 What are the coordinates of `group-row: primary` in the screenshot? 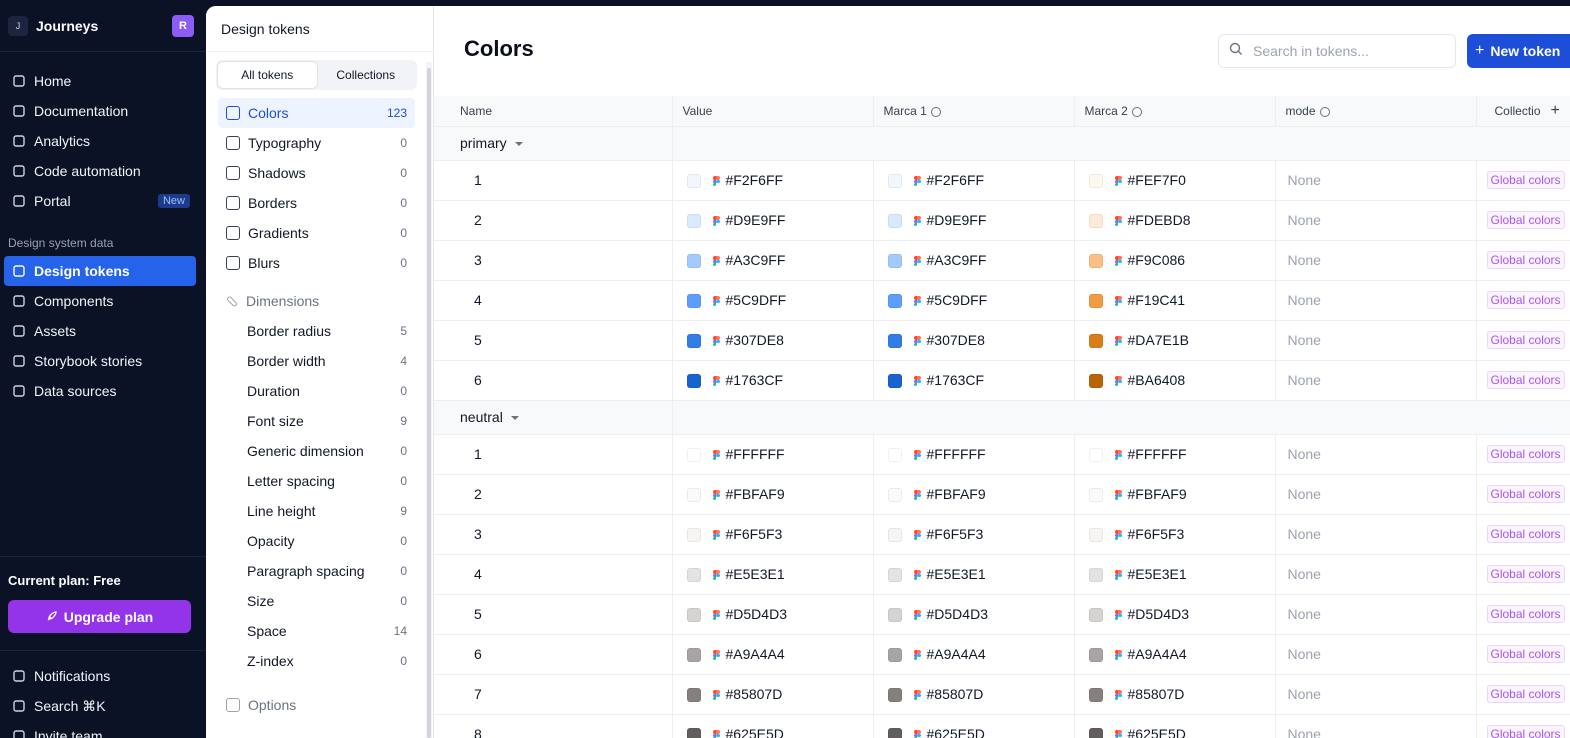 It's located at (1002, 143).